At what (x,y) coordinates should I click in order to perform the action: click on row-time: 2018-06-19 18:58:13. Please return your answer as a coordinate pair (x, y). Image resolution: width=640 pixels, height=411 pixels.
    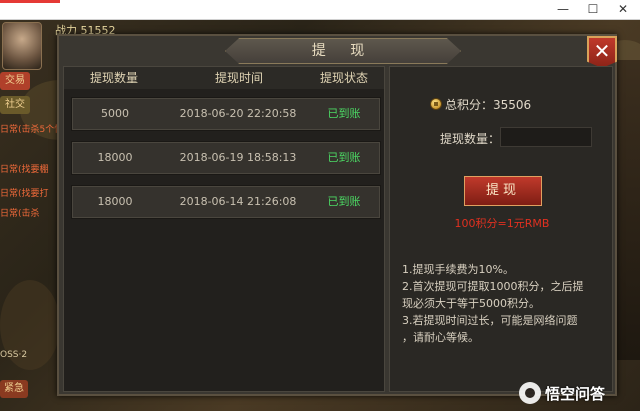
    Looking at the image, I should click on (238, 157).